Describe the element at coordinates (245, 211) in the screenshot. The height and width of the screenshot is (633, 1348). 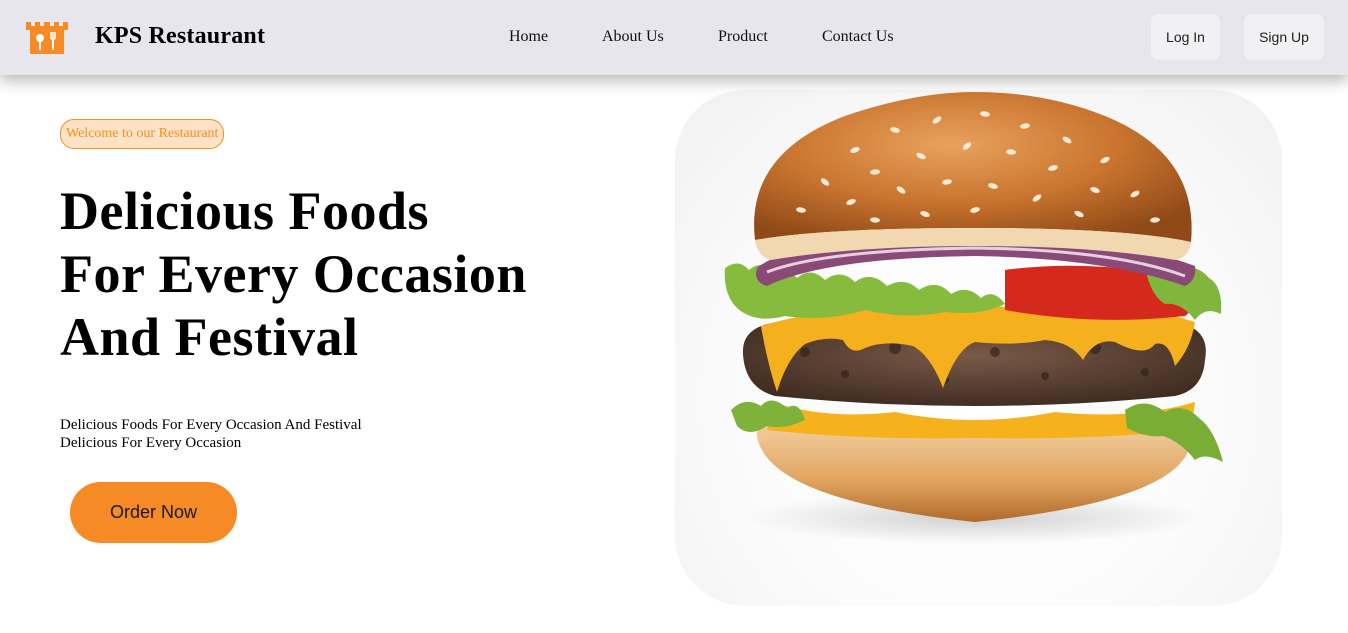
I see `headline-line: Delicious Foods` at that location.